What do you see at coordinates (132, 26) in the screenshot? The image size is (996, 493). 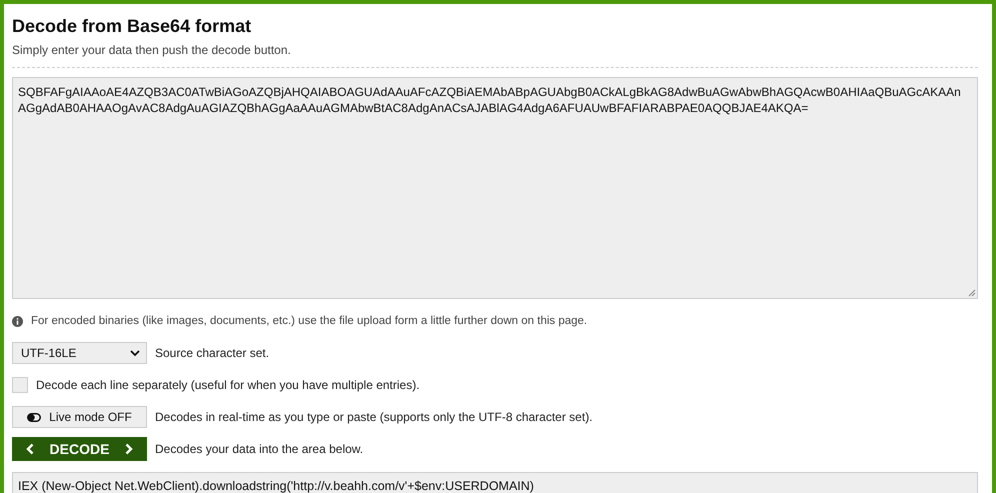 I see `page-title: Decode from Base64 format` at bounding box center [132, 26].